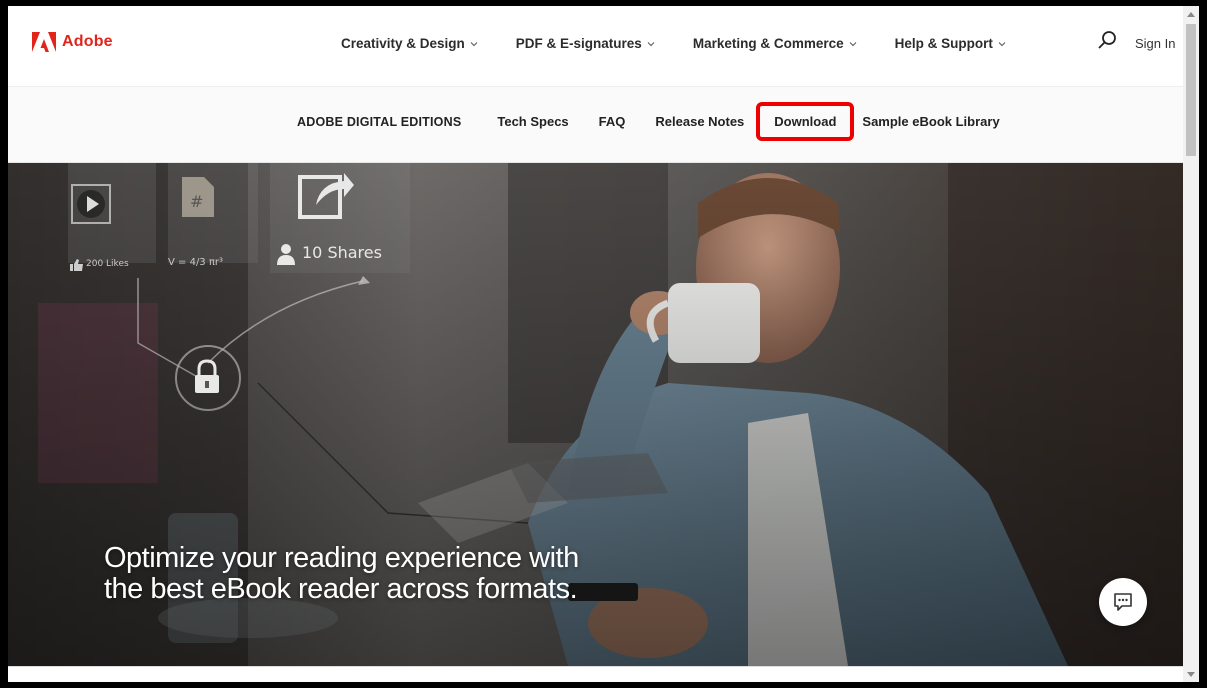 The image size is (1207, 688). I want to click on file-hash-icon: #, so click(198, 197).